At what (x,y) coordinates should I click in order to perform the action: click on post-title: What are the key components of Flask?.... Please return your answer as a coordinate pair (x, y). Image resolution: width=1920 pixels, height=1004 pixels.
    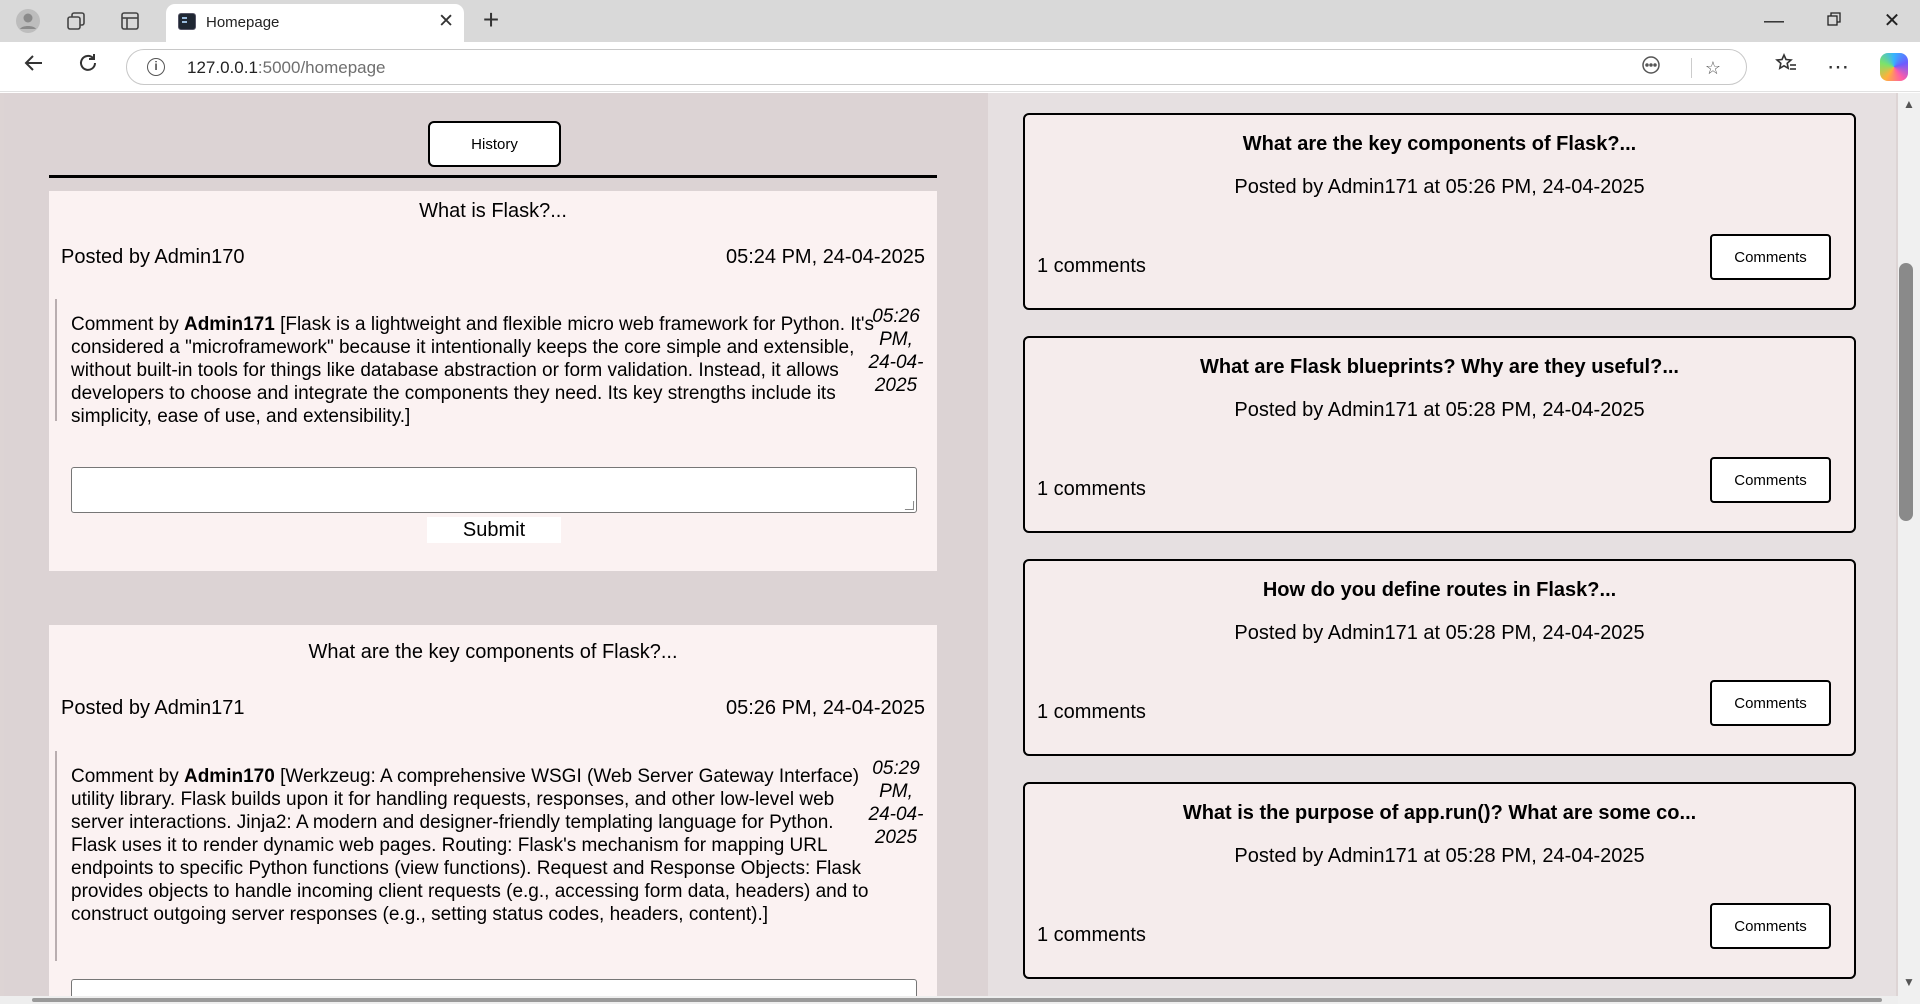
    Looking at the image, I should click on (1439, 144).